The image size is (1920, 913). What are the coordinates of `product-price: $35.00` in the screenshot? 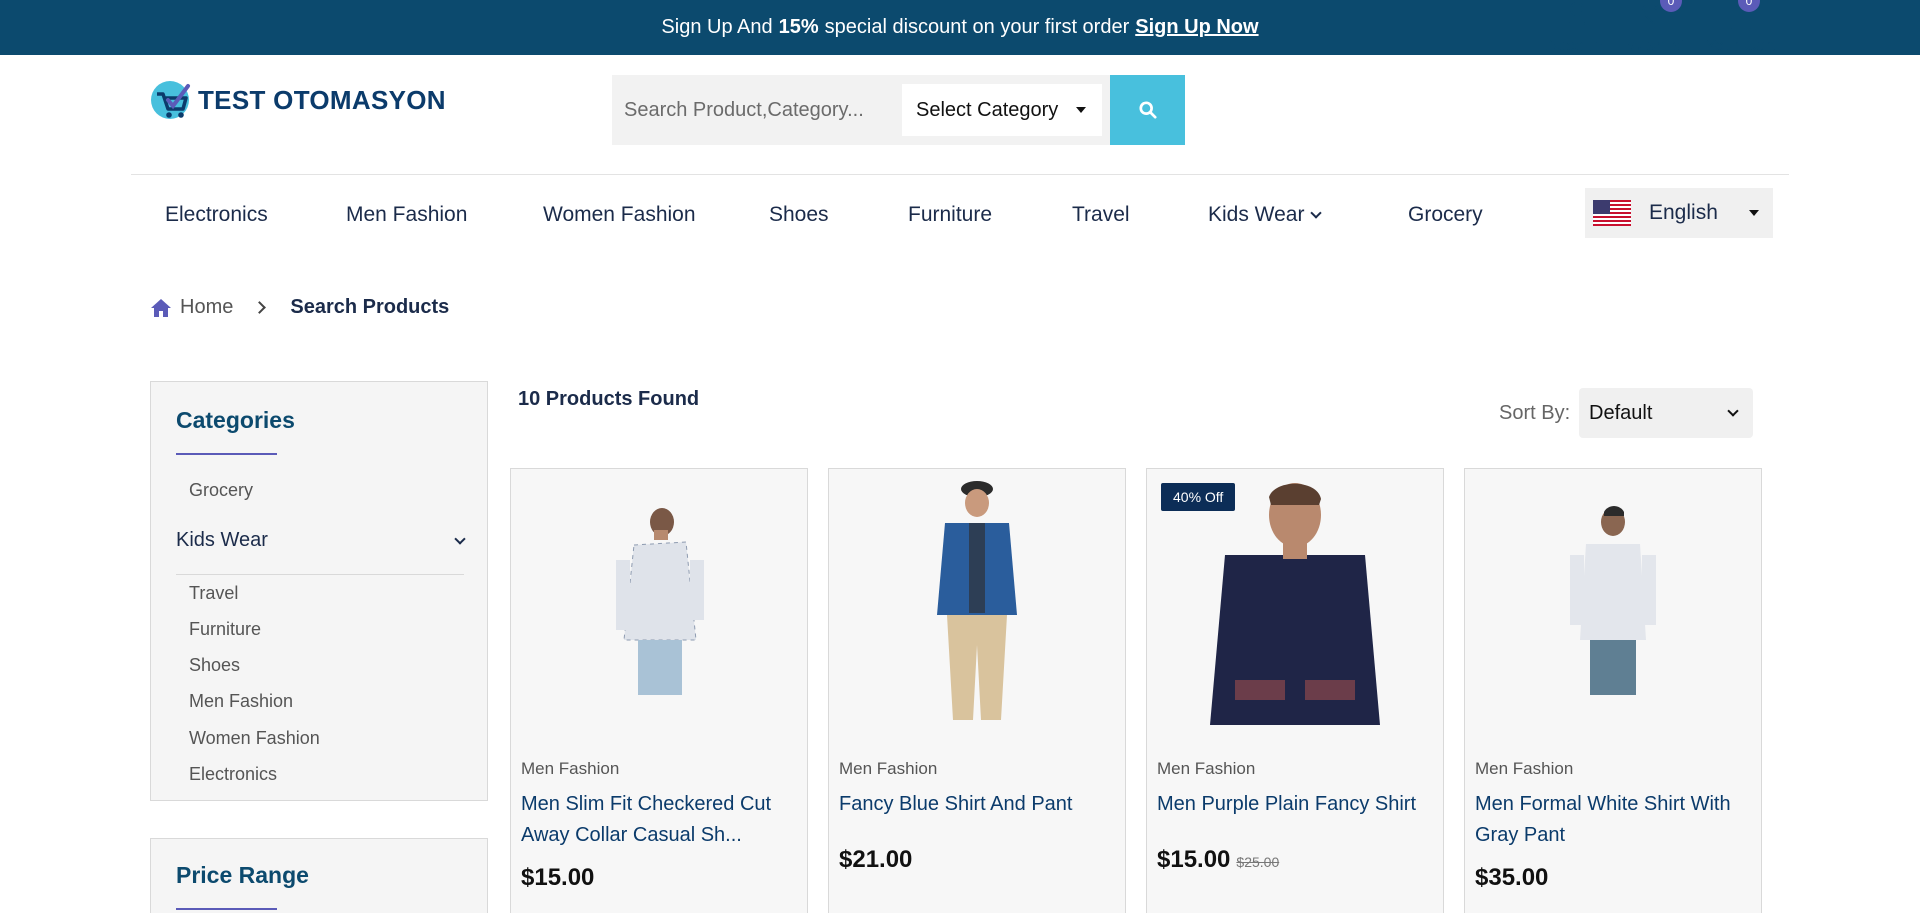 It's located at (1512, 877).